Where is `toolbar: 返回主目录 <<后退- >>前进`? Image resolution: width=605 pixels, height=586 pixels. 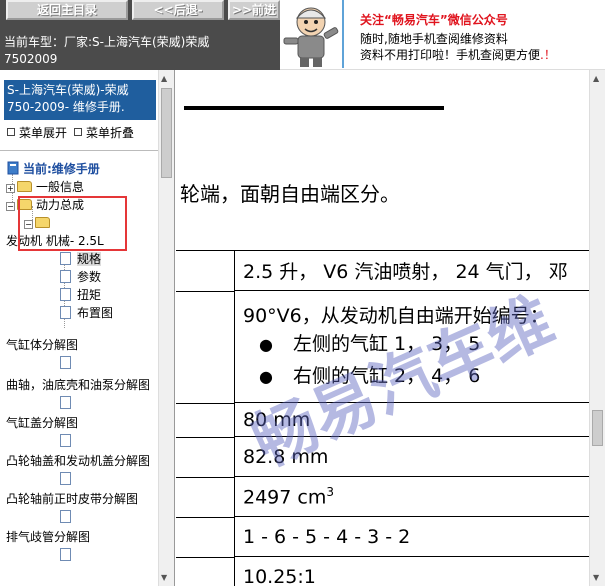 toolbar: 返回主目录 <<后退- >>前进 is located at coordinates (140, 14).